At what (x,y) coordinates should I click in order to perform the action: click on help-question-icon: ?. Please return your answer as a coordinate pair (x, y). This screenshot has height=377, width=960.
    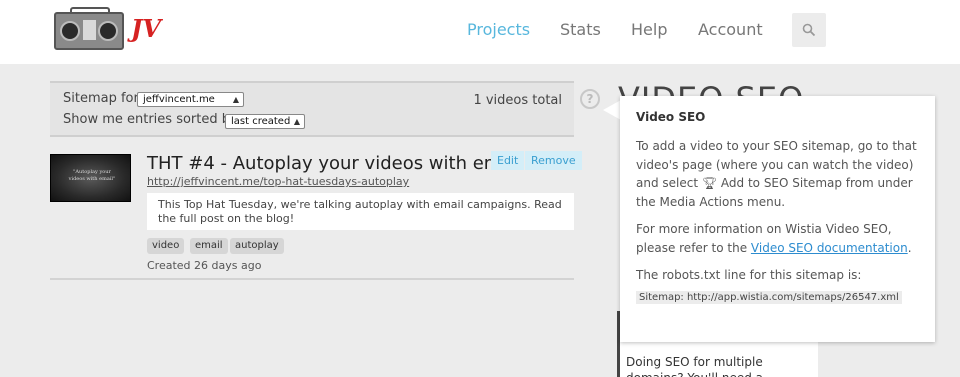
    Looking at the image, I should click on (590, 99).